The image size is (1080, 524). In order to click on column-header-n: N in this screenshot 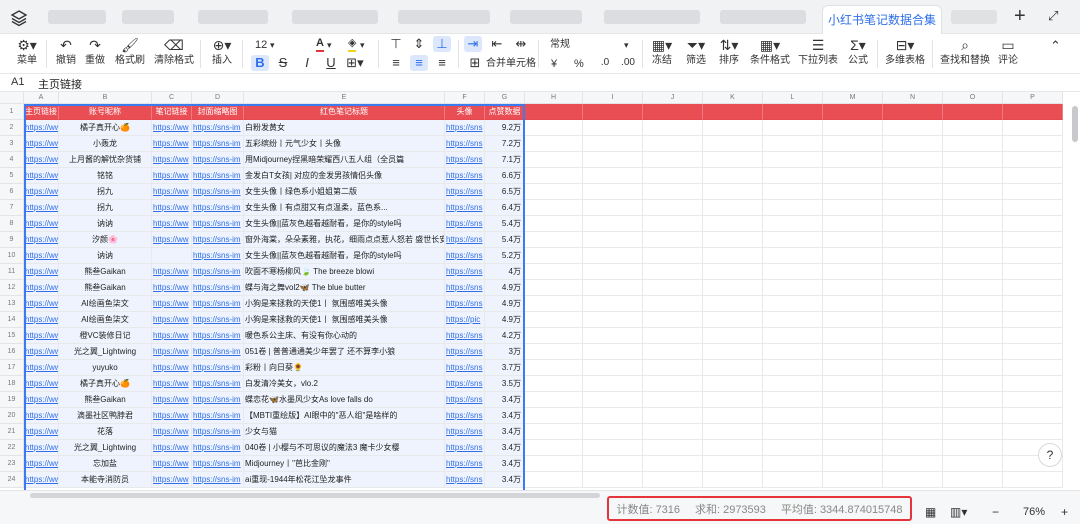, I will do `click(913, 98)`.